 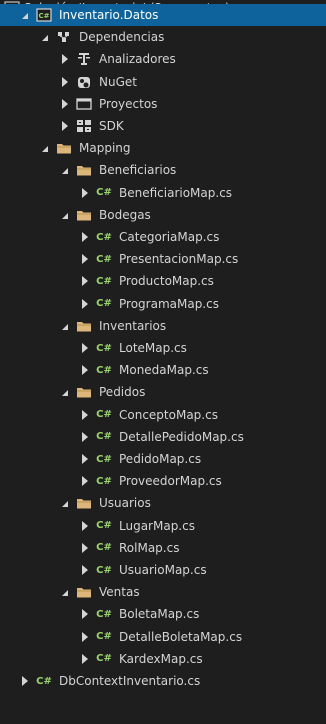 What do you see at coordinates (163, 82) in the screenshot?
I see `dependency-item-nuget: NuGet` at bounding box center [163, 82].